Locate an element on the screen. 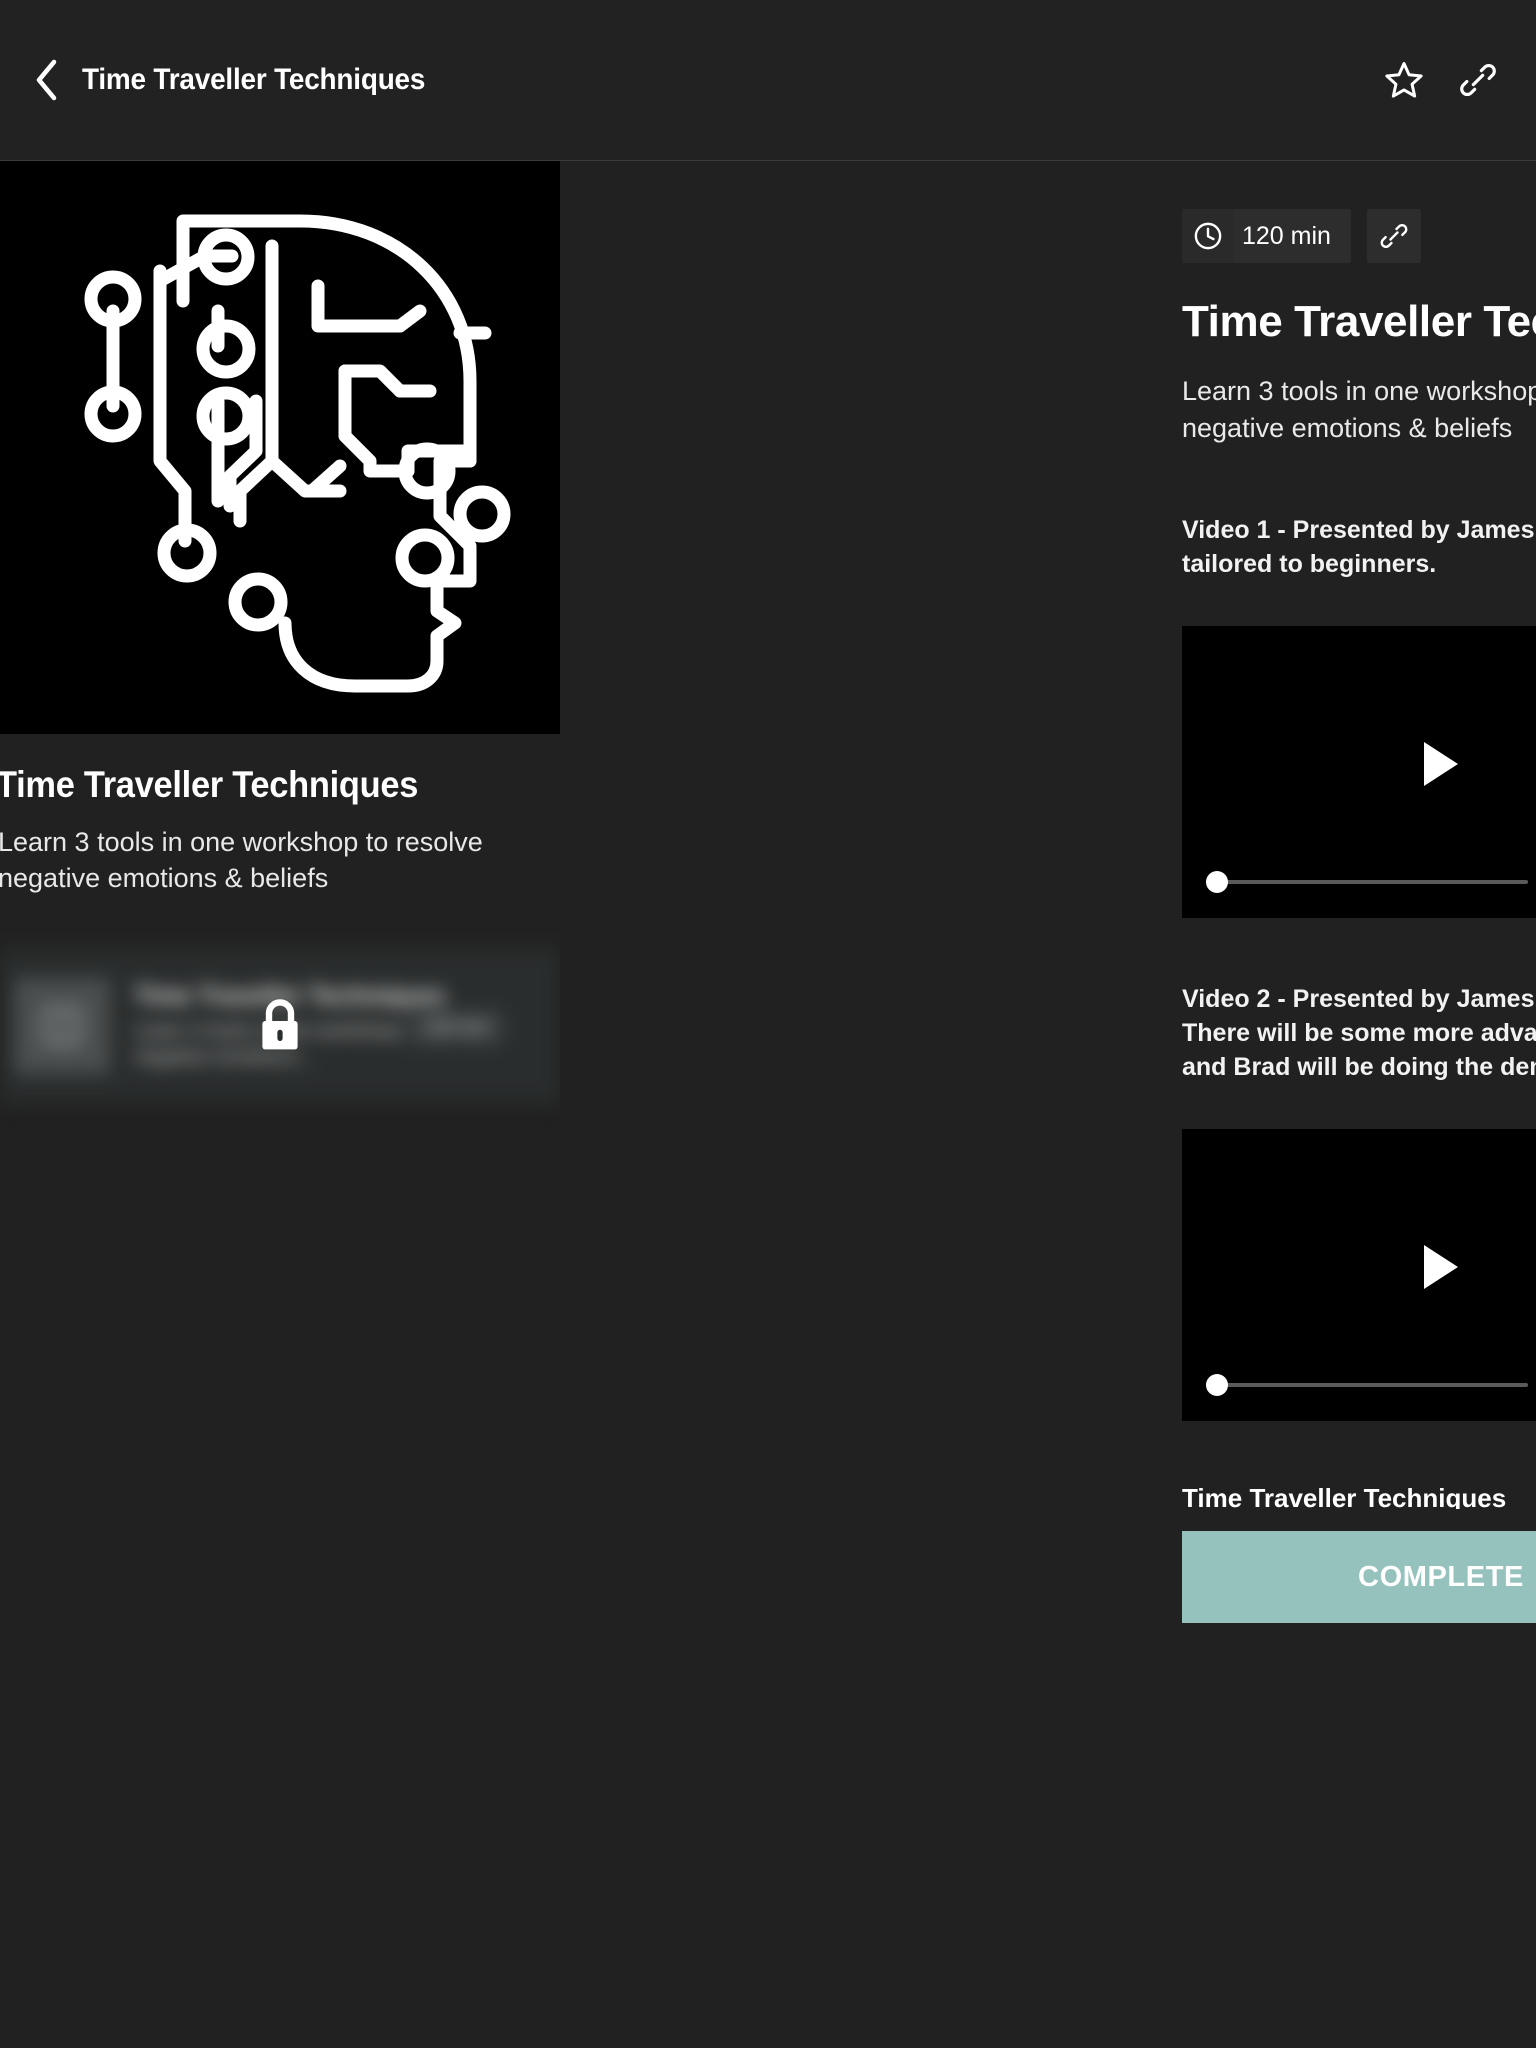  chevron-left-icon is located at coordinates (46, 80).